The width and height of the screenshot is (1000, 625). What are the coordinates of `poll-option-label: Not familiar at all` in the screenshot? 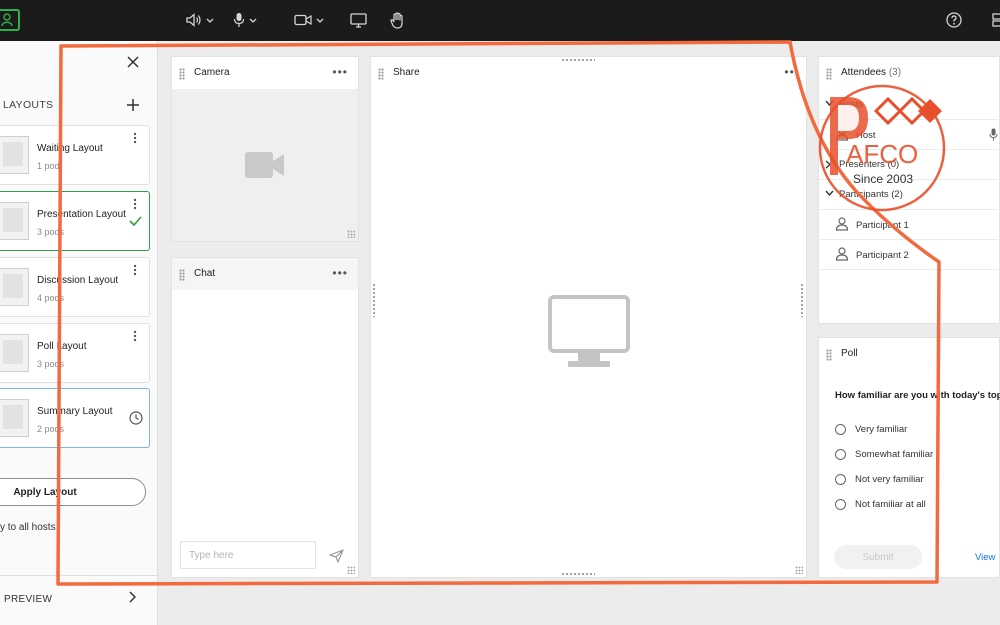 It's located at (890, 504).